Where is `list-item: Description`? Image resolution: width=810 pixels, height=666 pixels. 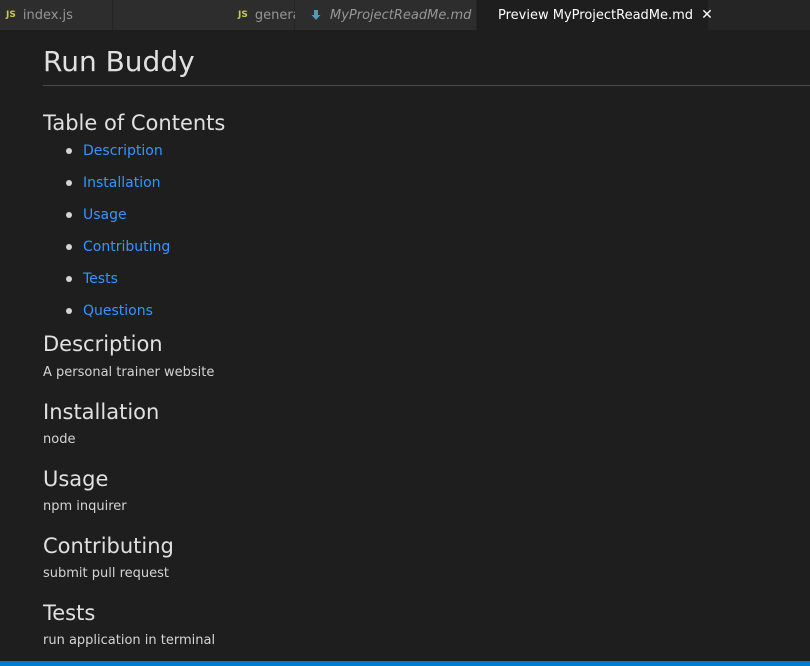 list-item: Description is located at coordinates (438, 158).